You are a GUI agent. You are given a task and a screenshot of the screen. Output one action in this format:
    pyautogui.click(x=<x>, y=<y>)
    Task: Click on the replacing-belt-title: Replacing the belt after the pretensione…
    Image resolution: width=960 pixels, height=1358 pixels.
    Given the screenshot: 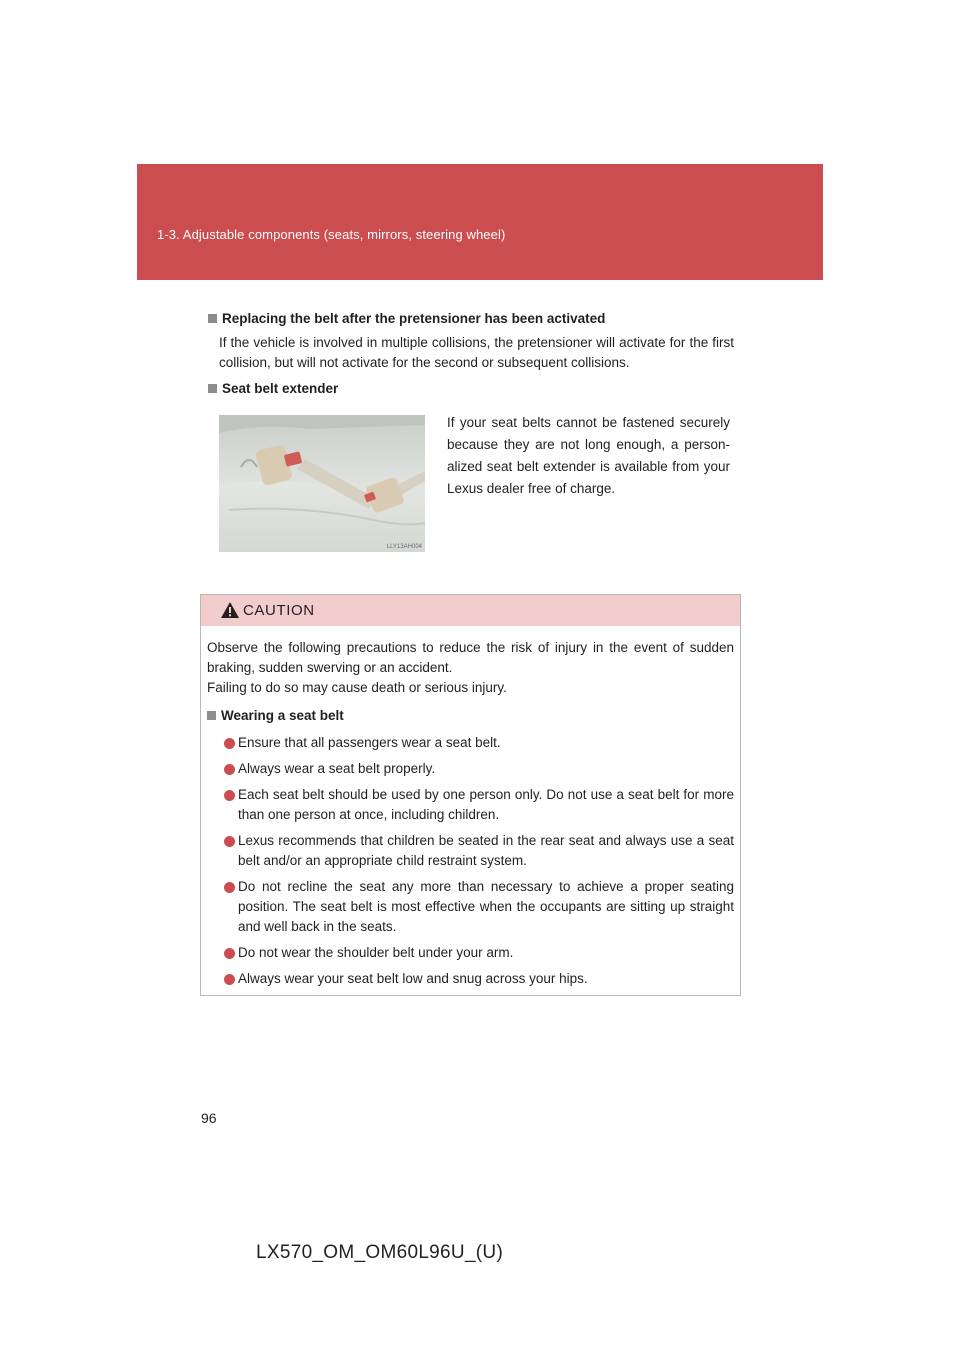 What is the action you would take?
    pyautogui.click(x=414, y=318)
    